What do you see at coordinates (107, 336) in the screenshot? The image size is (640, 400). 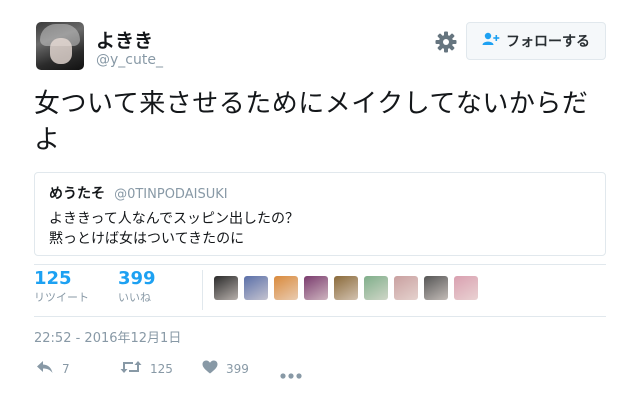 I see `timestamp: 22:52 - 2016年12月1日` at bounding box center [107, 336].